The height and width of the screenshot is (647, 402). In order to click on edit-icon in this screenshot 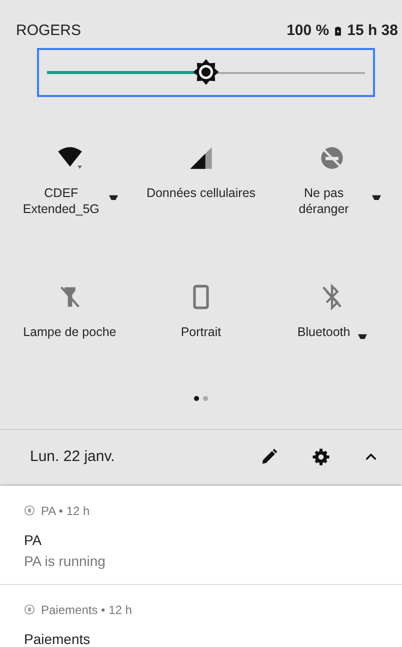, I will do `click(269, 457)`.